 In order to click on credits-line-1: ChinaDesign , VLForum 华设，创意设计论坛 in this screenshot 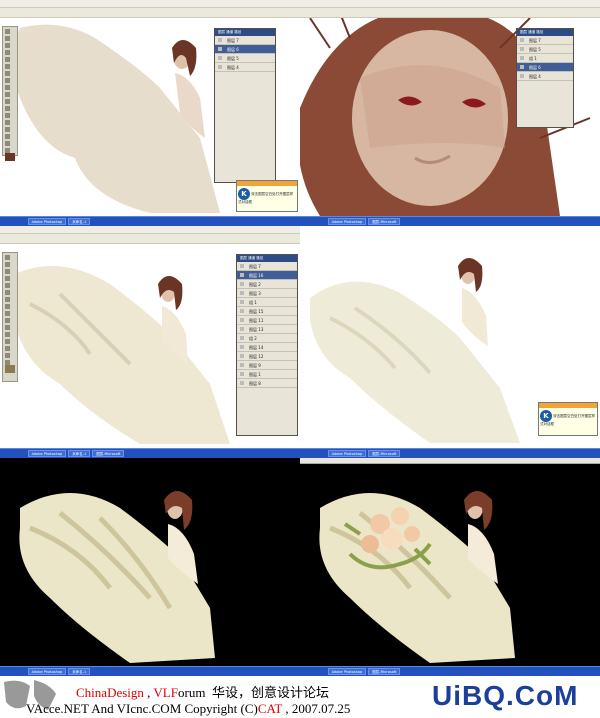, I will do `click(202, 691)`.